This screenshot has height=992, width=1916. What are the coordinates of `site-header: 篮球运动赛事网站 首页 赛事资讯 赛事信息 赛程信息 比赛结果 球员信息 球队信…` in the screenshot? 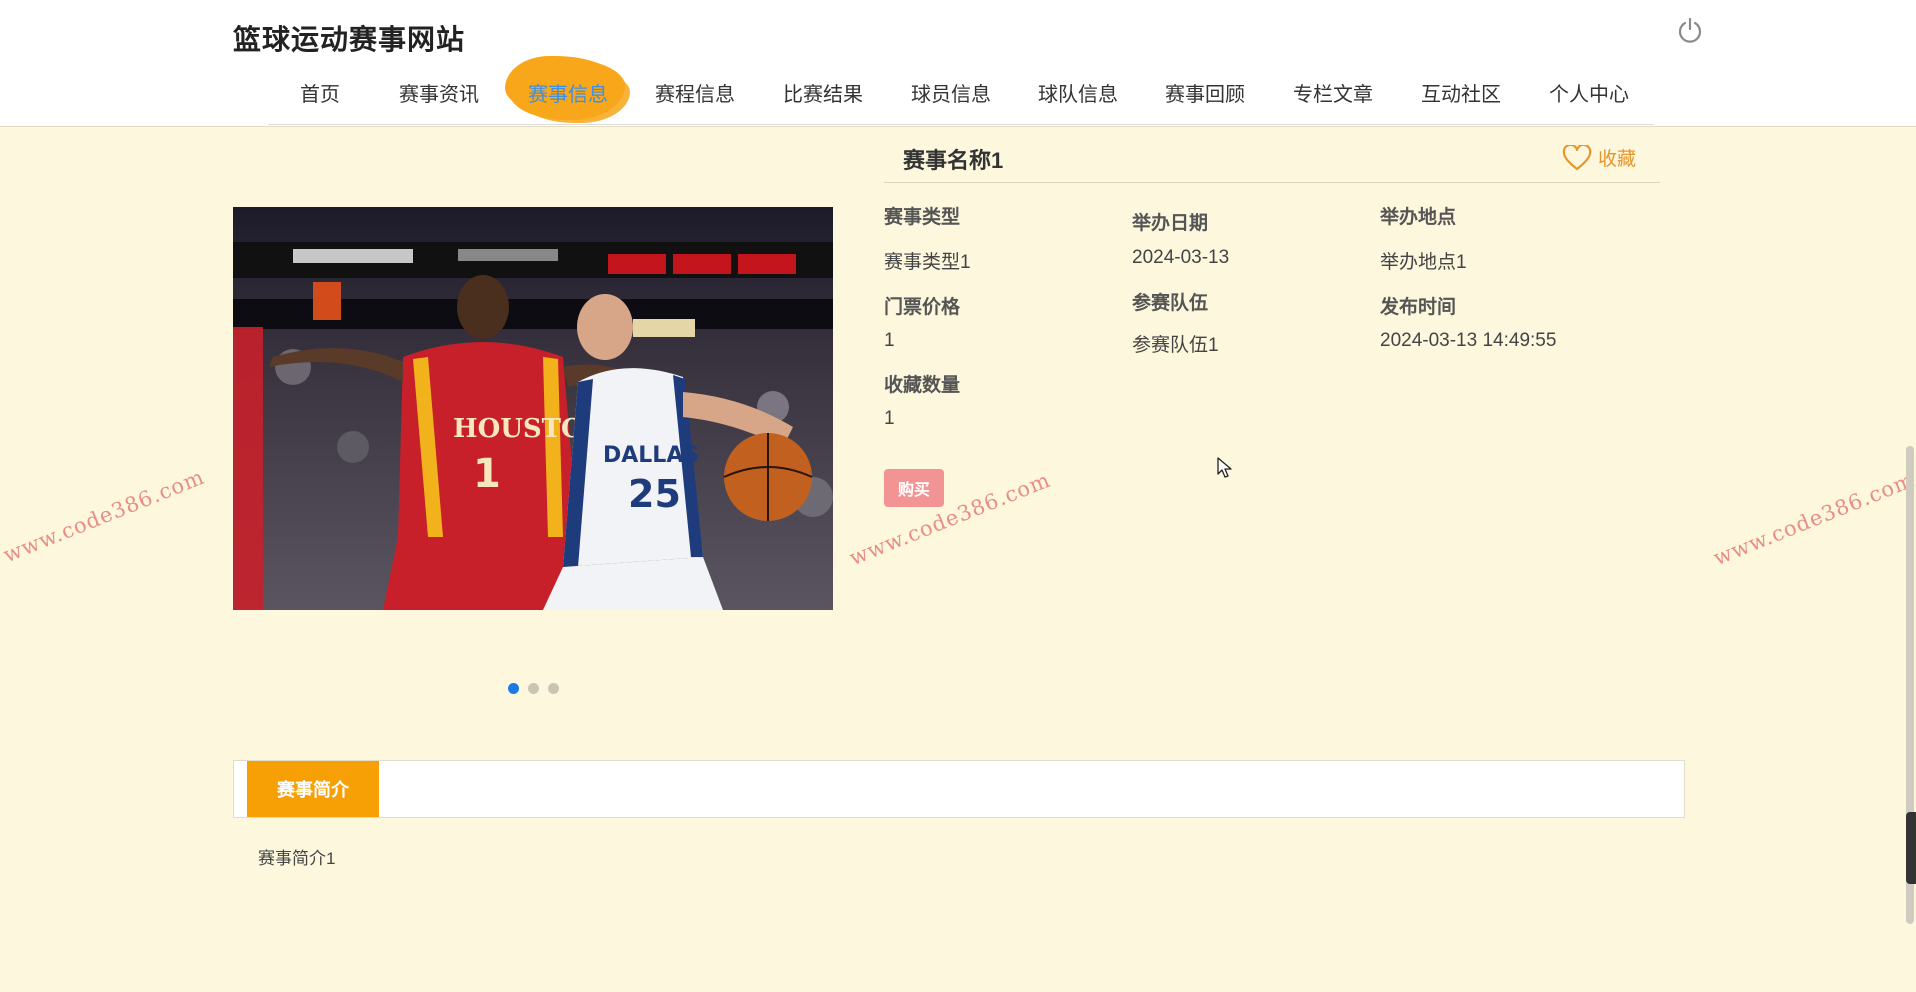 It's located at (958, 63).